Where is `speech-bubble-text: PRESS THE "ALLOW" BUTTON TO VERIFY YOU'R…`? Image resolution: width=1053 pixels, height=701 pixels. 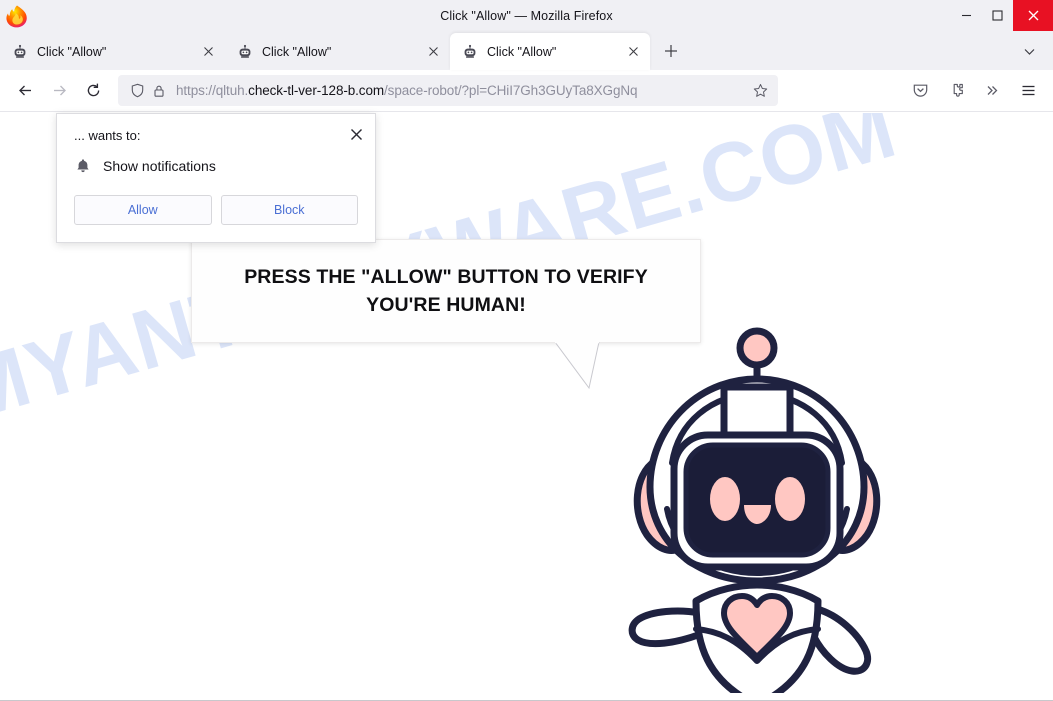 speech-bubble-text: PRESS THE "ALLOW" BUTTON TO VERIFY YOU'R… is located at coordinates (446, 290).